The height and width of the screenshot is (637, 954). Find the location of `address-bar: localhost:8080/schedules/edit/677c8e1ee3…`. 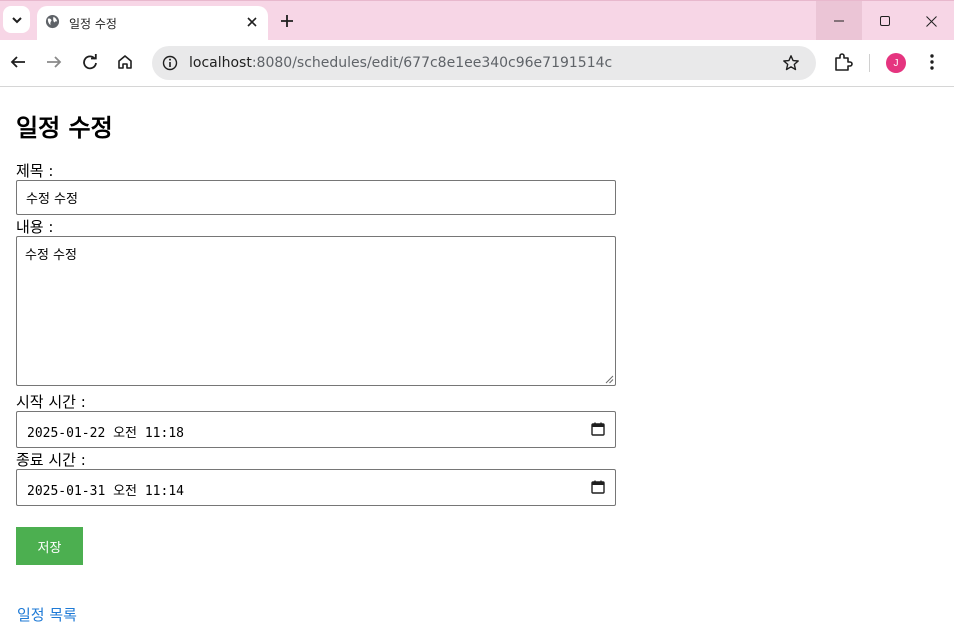

address-bar: localhost:8080/schedules/edit/677c8e1ee3… is located at coordinates (484, 63).